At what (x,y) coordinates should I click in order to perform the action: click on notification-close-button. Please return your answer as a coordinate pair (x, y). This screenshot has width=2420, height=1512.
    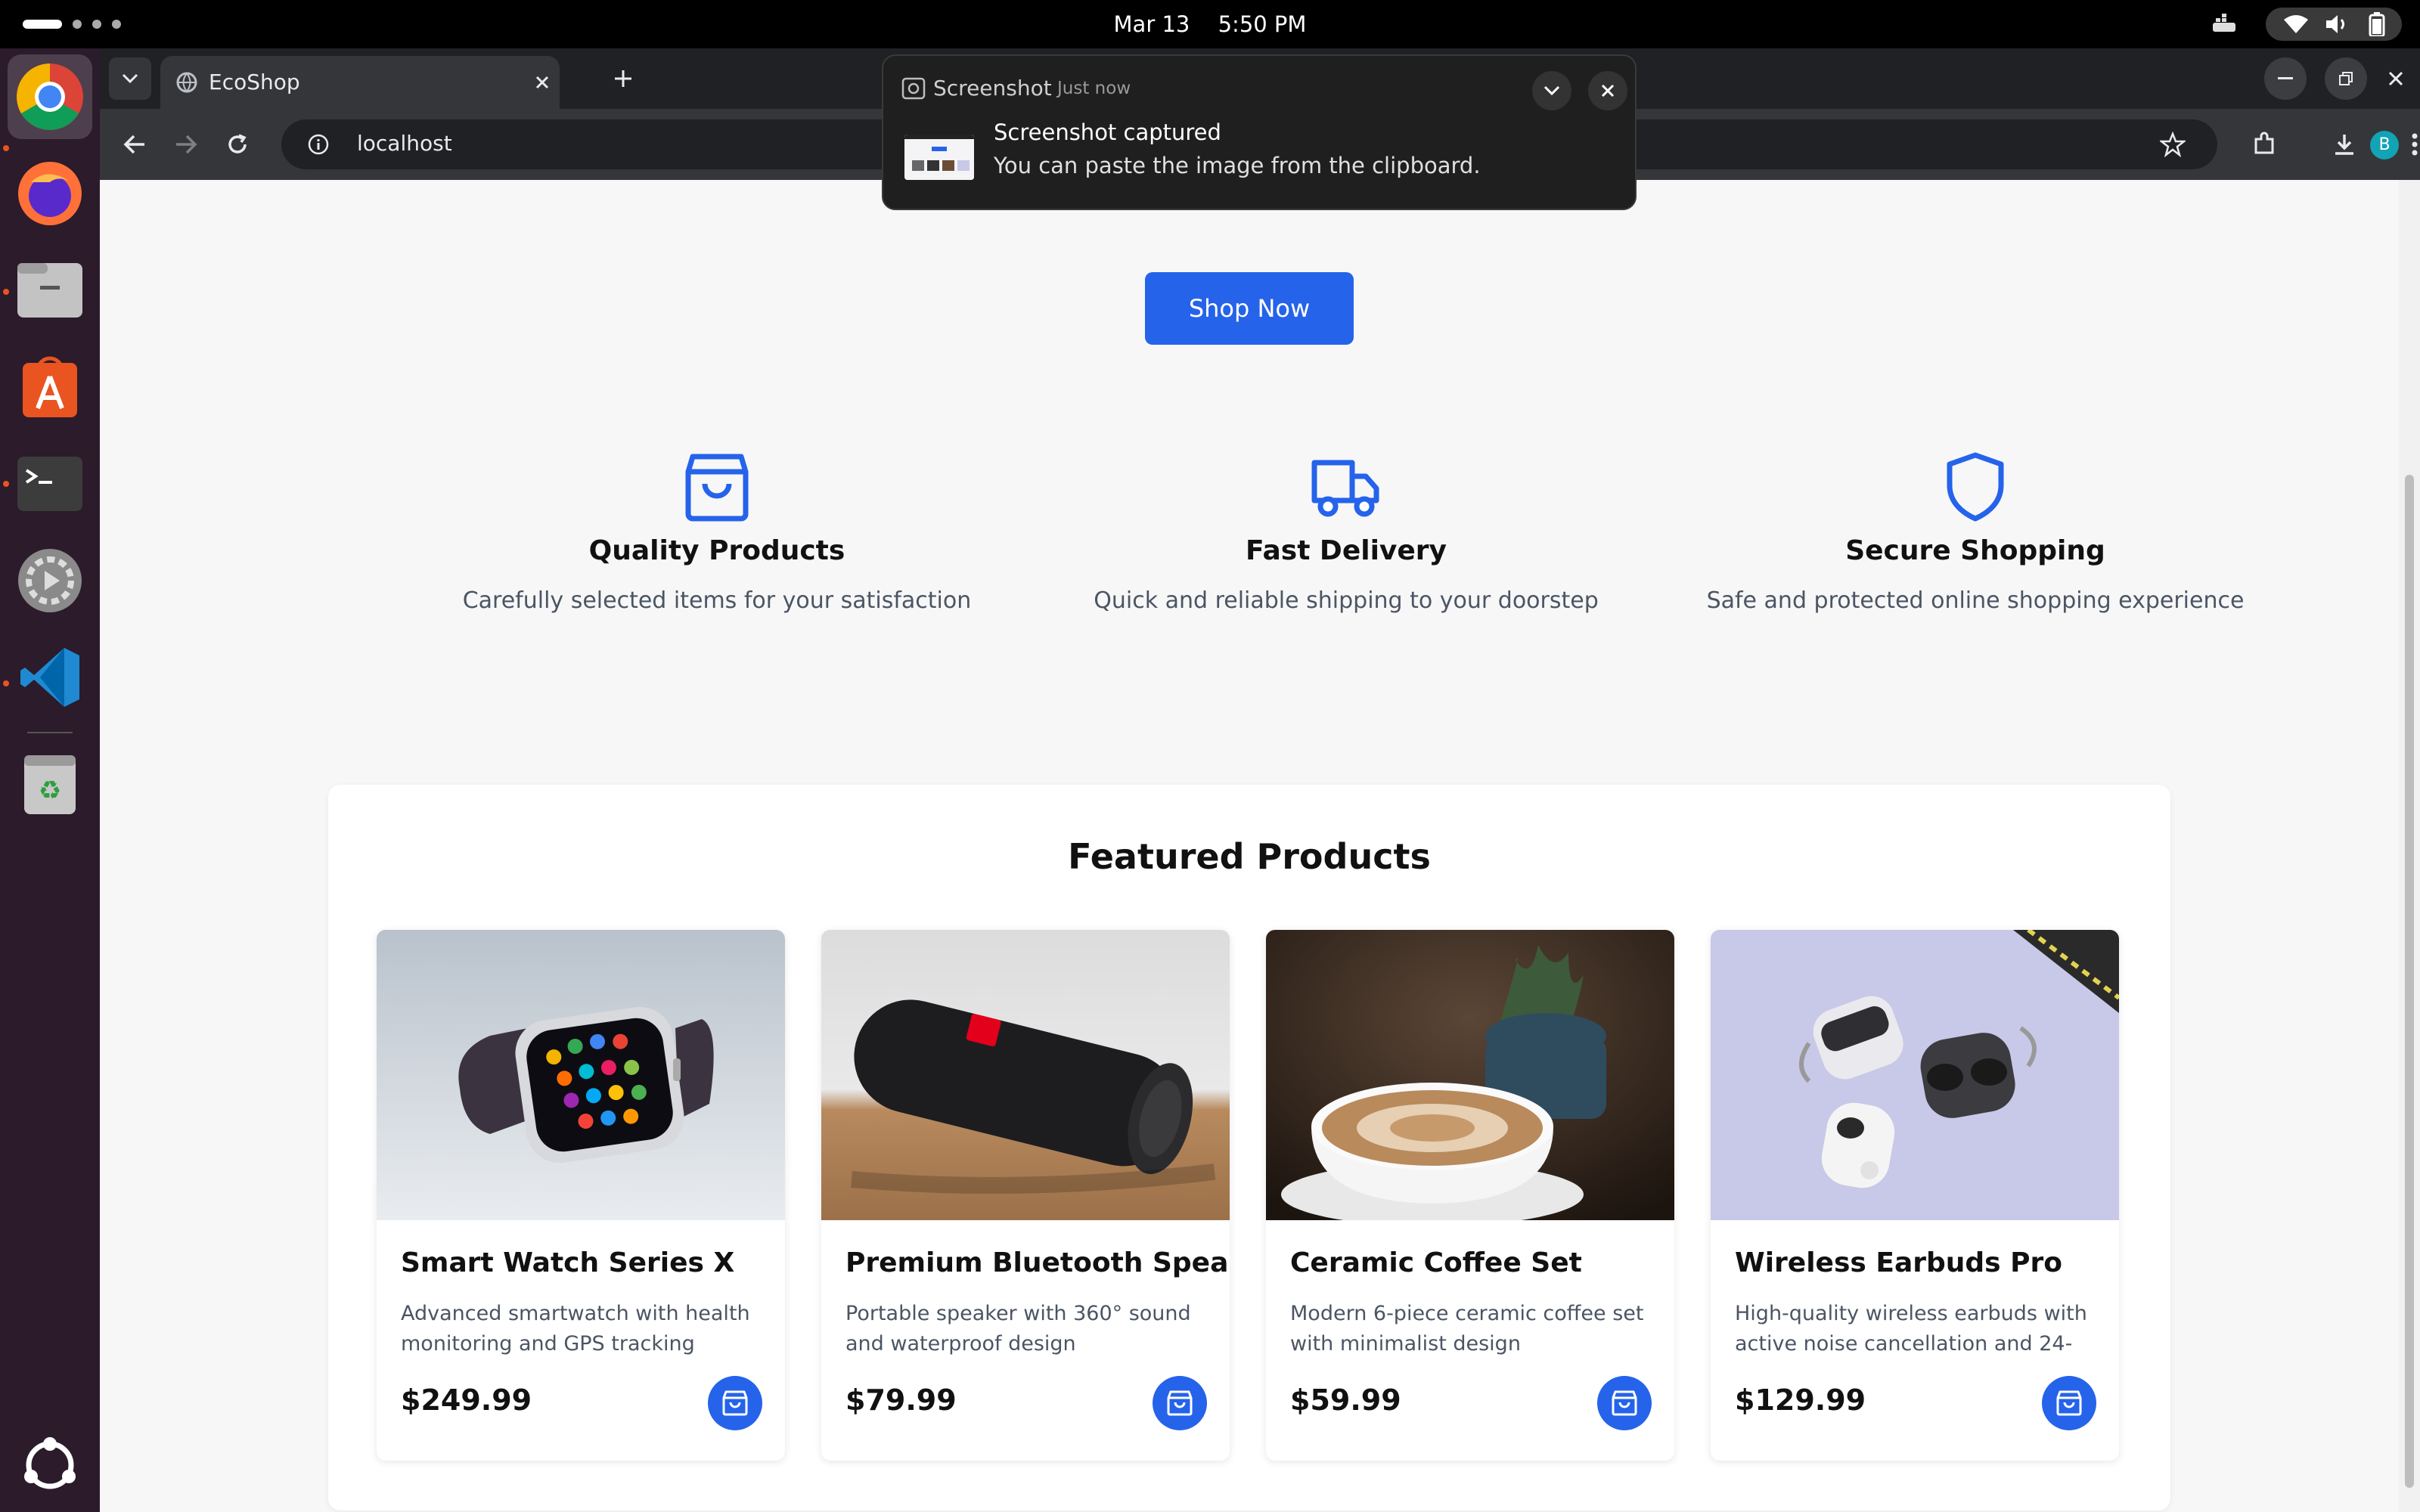
    Looking at the image, I should click on (1607, 90).